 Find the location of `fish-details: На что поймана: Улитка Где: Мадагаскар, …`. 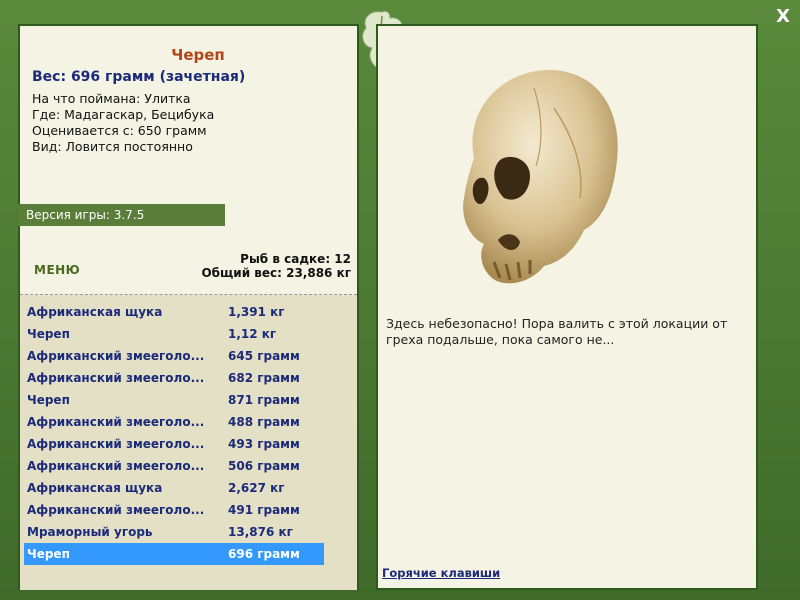

fish-details: На что поймана: Улитка Где: Мадагаскар, … is located at coordinates (192, 123).